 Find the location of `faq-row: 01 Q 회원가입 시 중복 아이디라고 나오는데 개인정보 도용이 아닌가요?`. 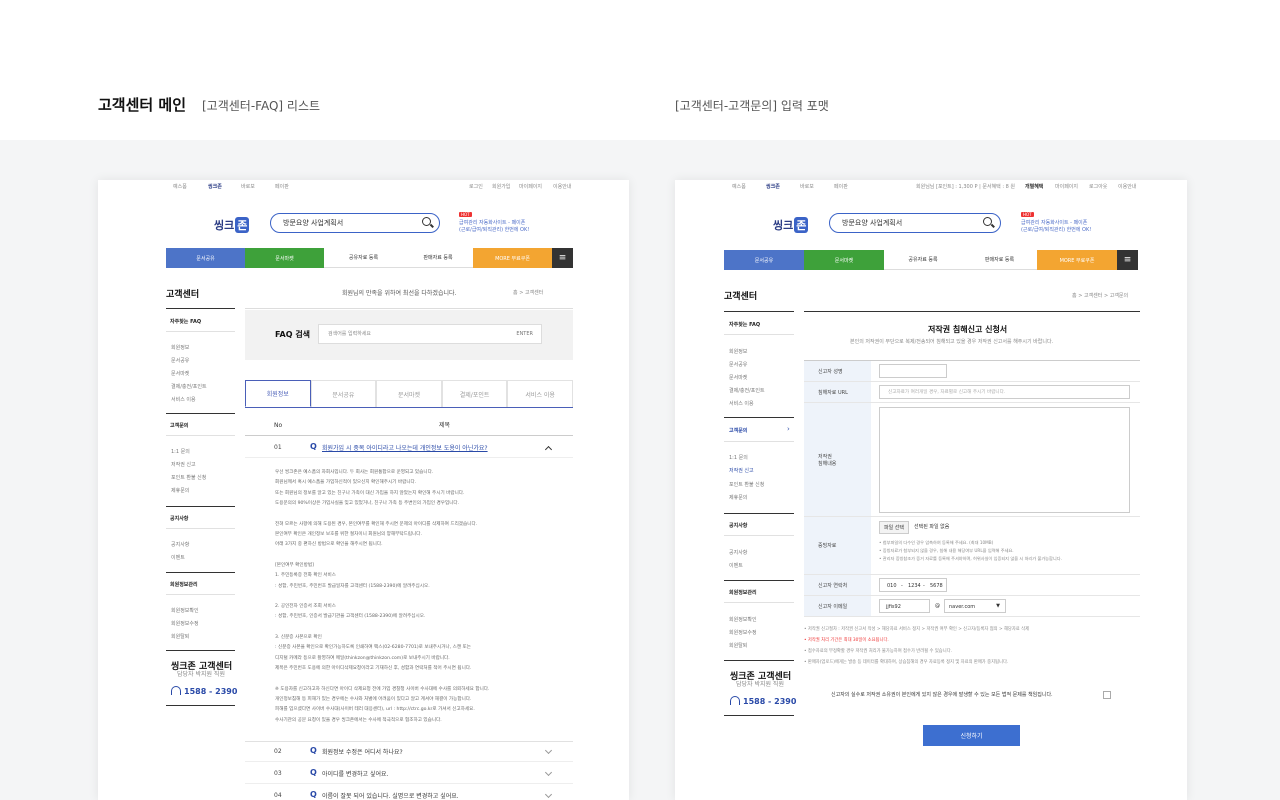

faq-row: 01 Q 회원가입 시 중복 아이디라고 나오는데 개인정보 도용이 아닌가요? is located at coordinates (409, 448).